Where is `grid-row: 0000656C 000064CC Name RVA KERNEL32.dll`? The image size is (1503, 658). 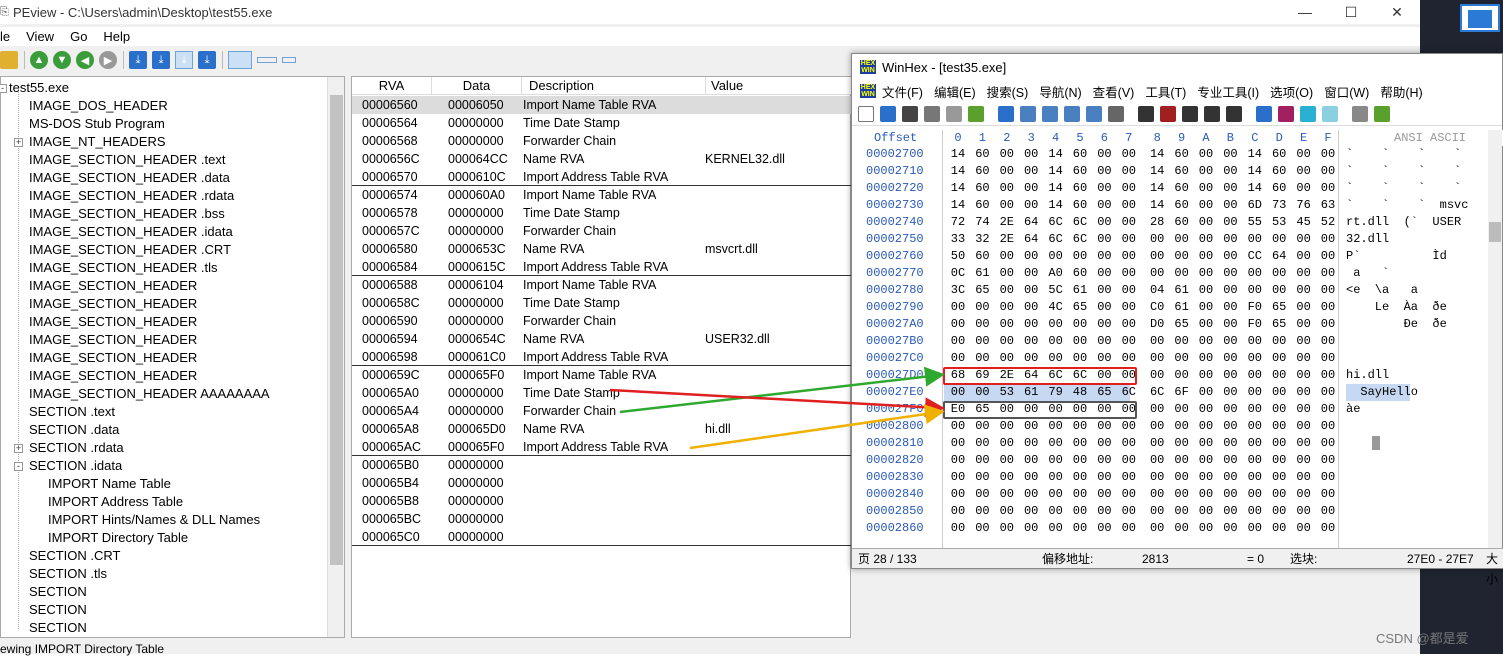 grid-row: 0000656C 000064CC Name RVA KERNEL32.dll is located at coordinates (602, 159).